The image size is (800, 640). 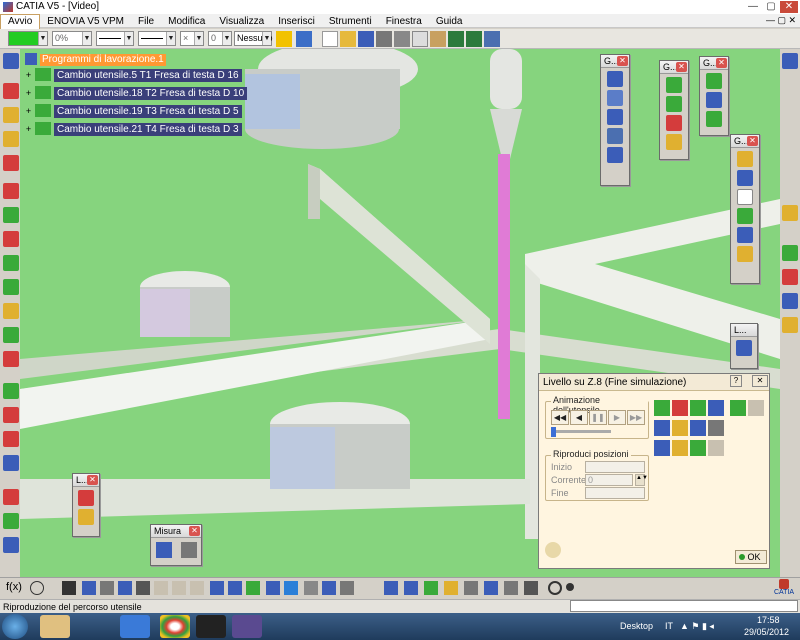 What do you see at coordinates (474, 39) in the screenshot?
I see `redo-icon` at bounding box center [474, 39].